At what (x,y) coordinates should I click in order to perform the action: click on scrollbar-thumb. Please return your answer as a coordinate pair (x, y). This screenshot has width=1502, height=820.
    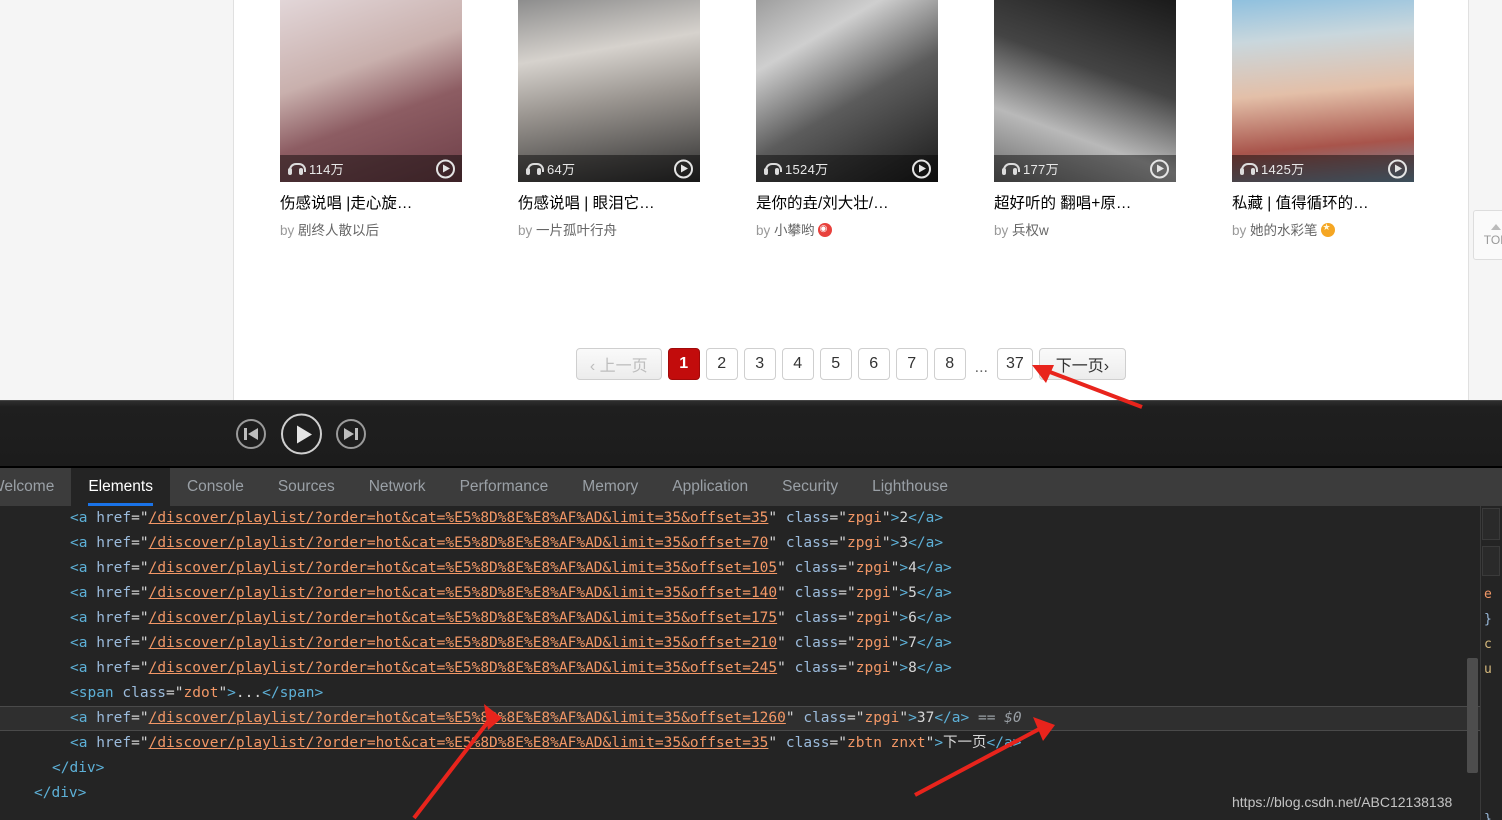
    Looking at the image, I should click on (1472, 715).